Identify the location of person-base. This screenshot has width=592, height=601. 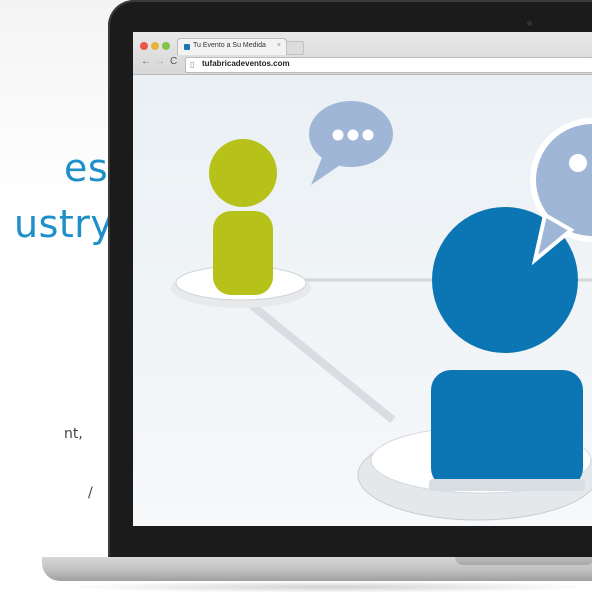
(507, 485).